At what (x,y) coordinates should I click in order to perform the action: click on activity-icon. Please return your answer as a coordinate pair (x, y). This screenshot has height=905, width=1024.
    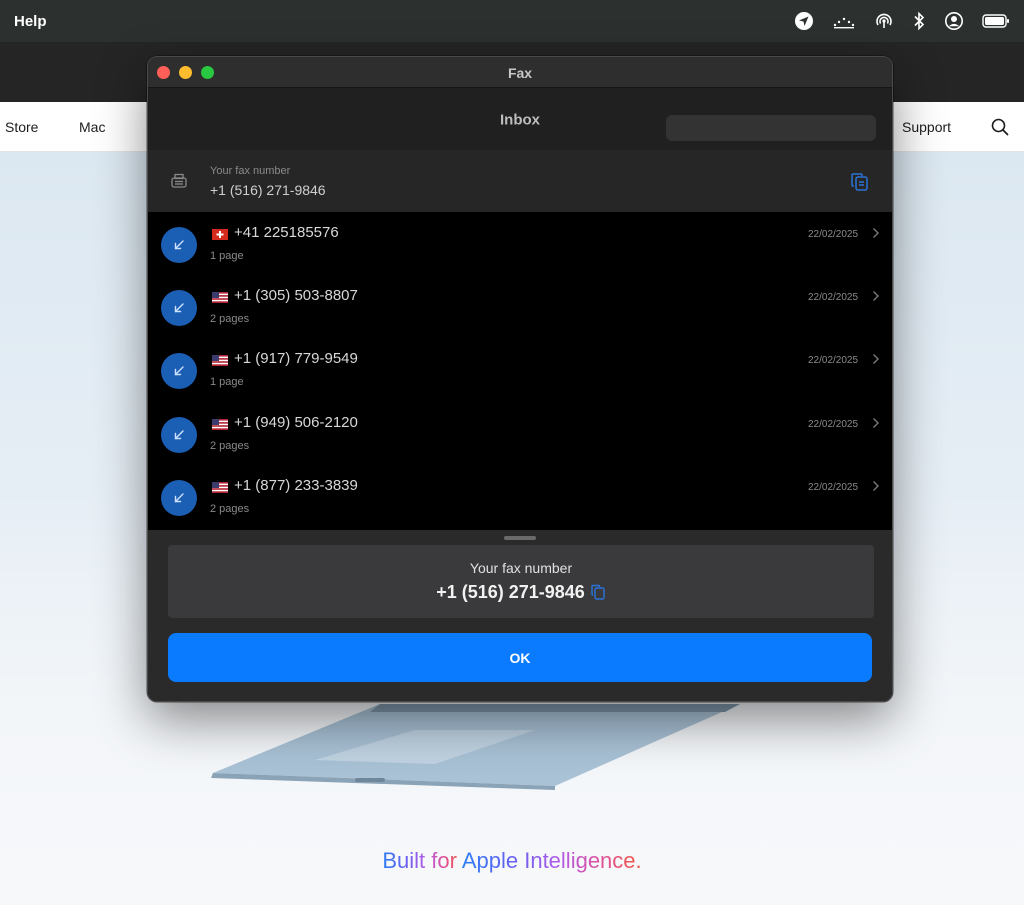
    Looking at the image, I should click on (844, 21).